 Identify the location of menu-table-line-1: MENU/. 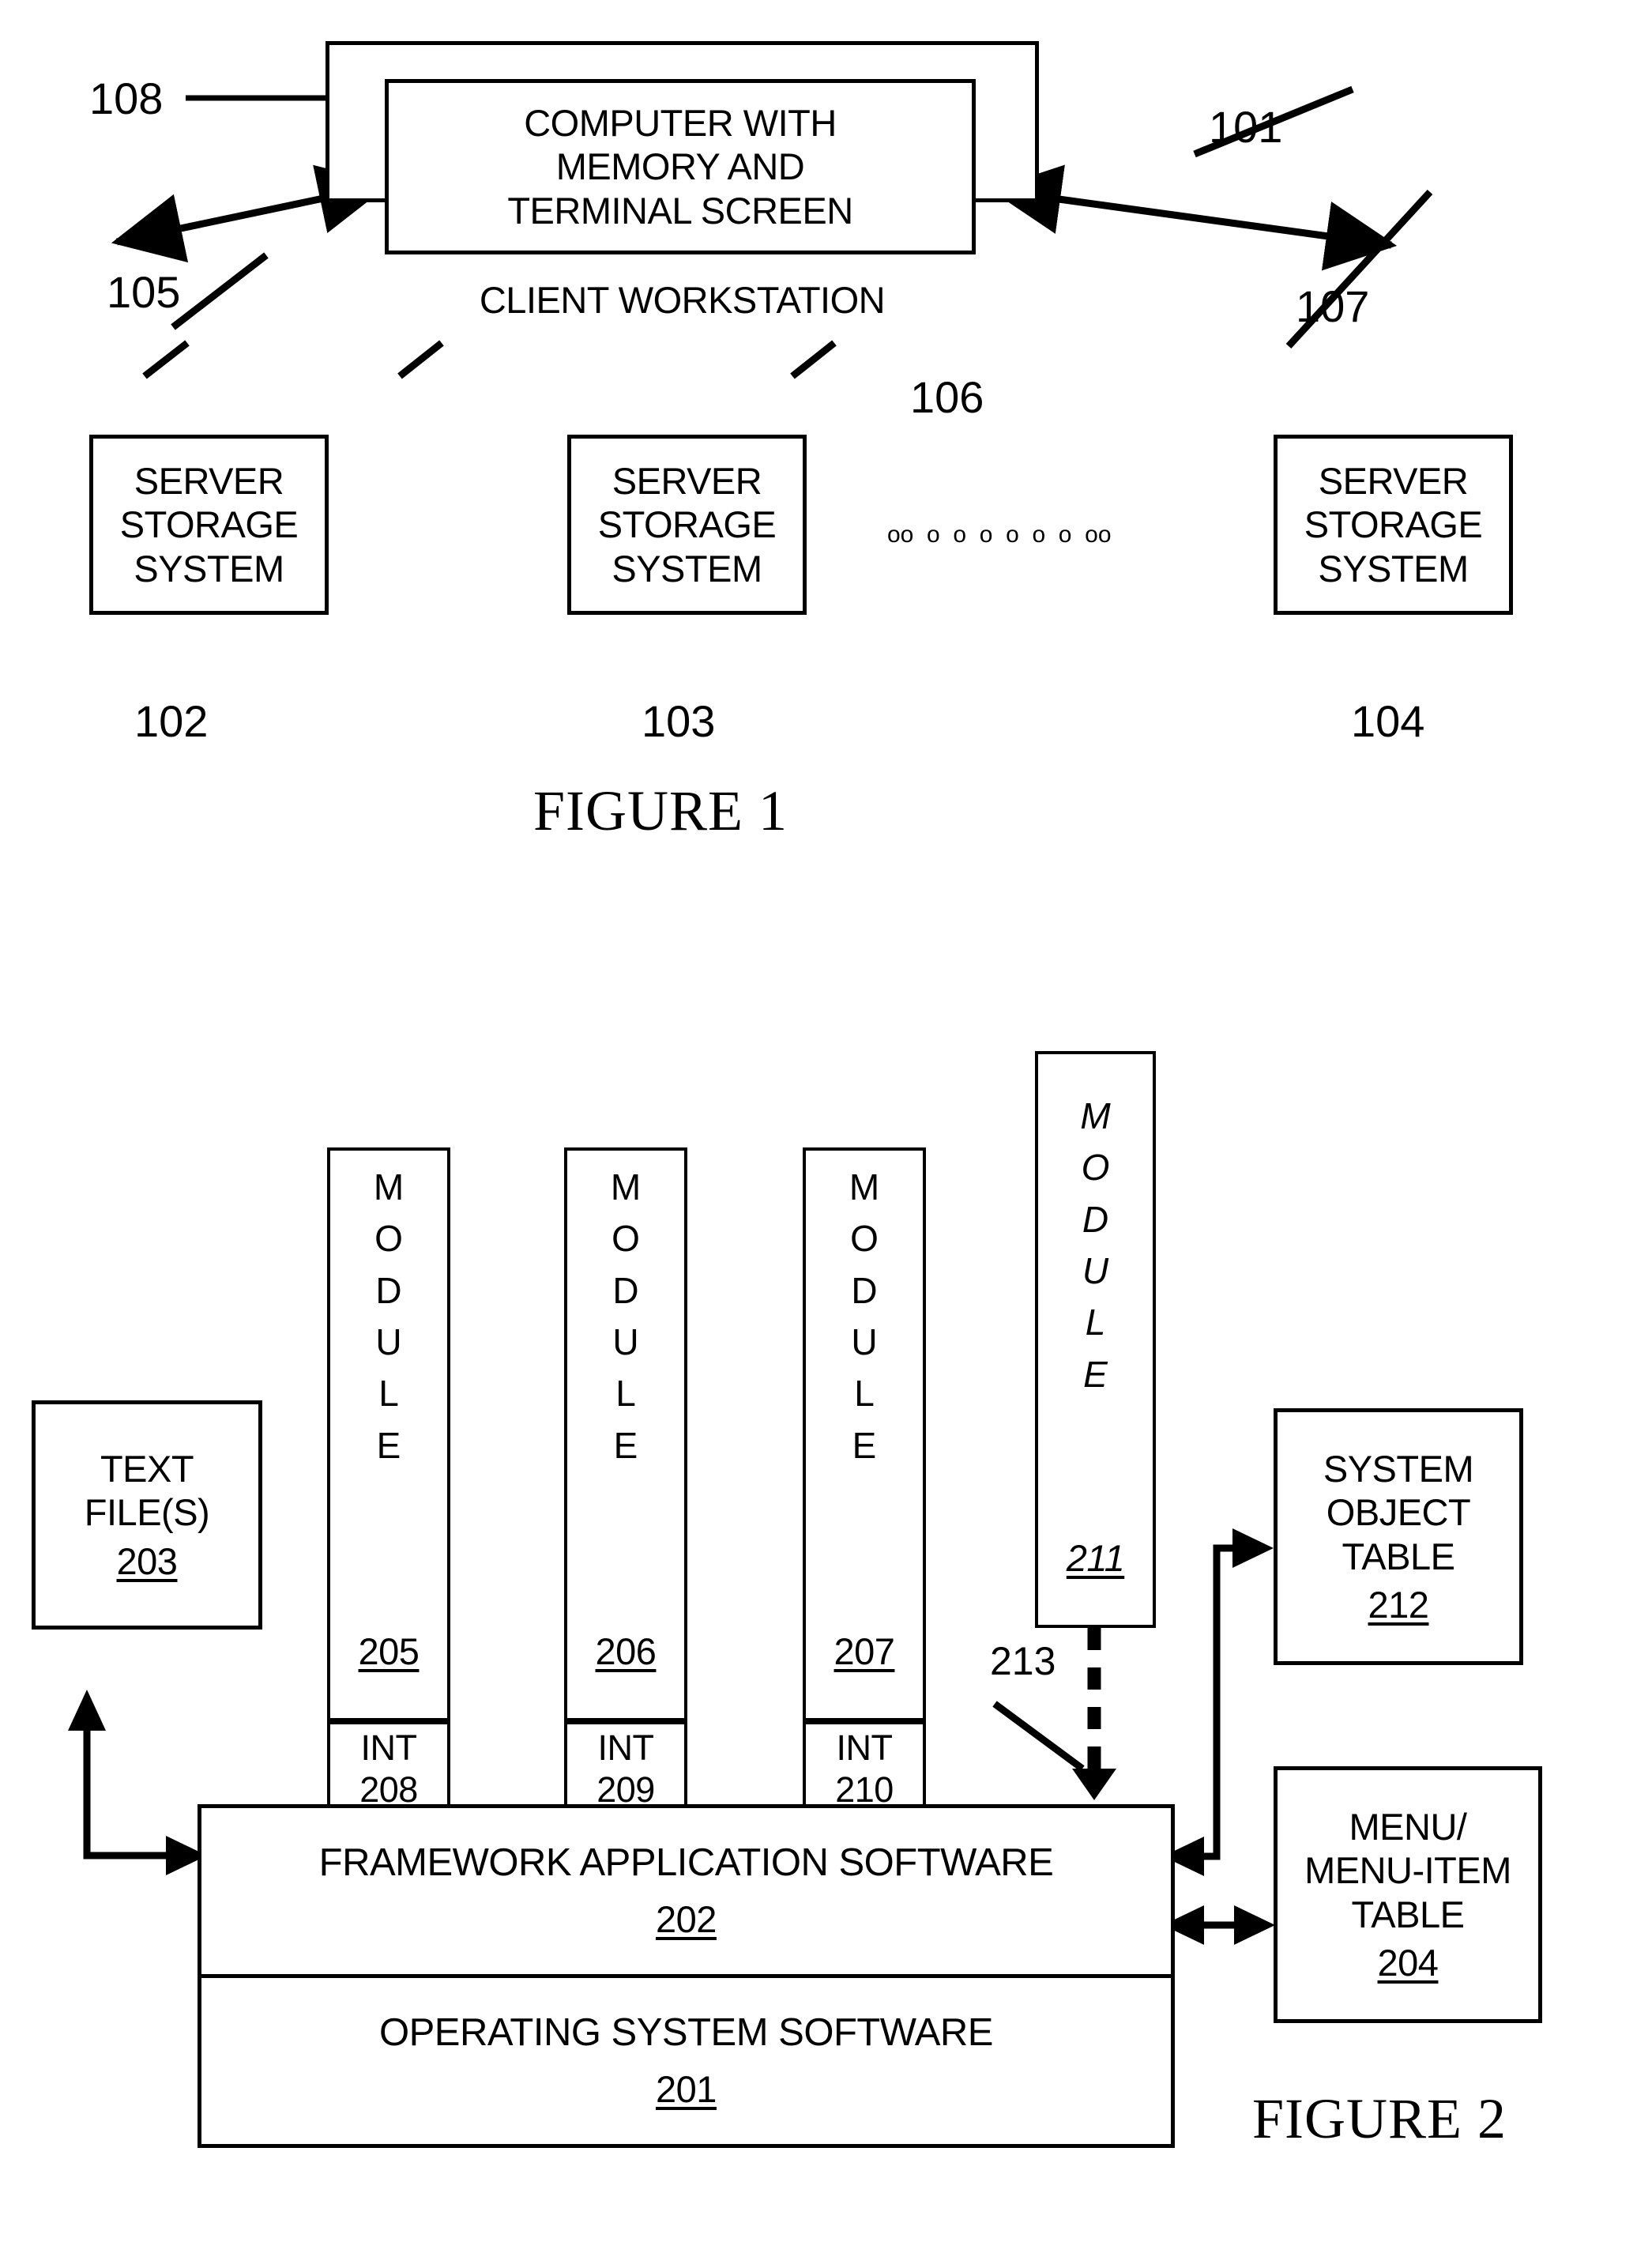
(1408, 1826).